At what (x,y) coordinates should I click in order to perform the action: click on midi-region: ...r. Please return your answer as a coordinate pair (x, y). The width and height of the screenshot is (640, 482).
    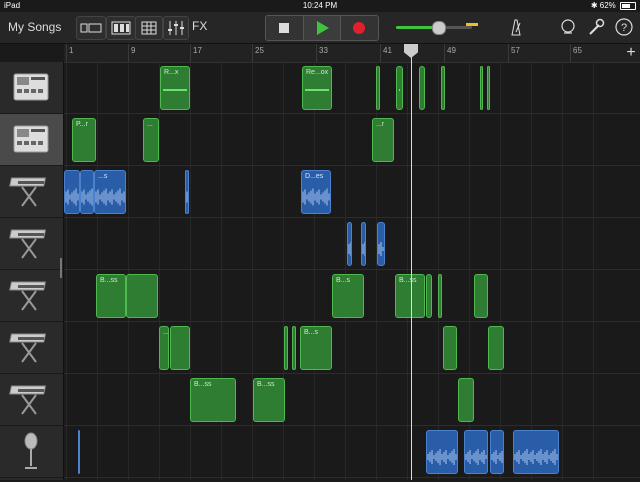
    Looking at the image, I should click on (383, 140).